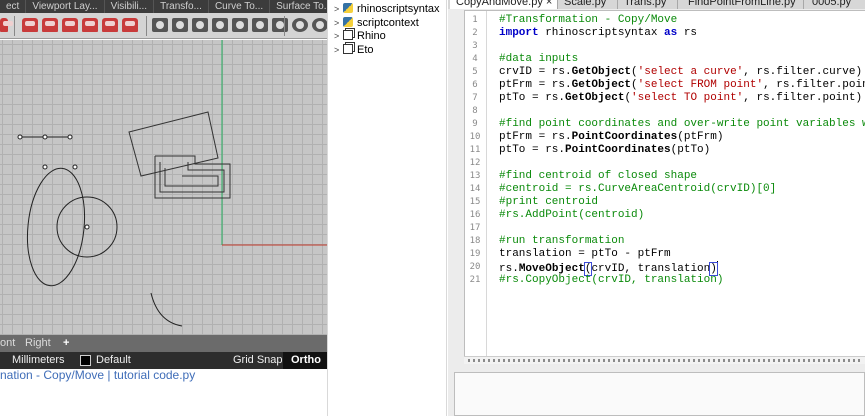  What do you see at coordinates (13, 6) in the screenshot?
I see `toolbar-tab: ect` at bounding box center [13, 6].